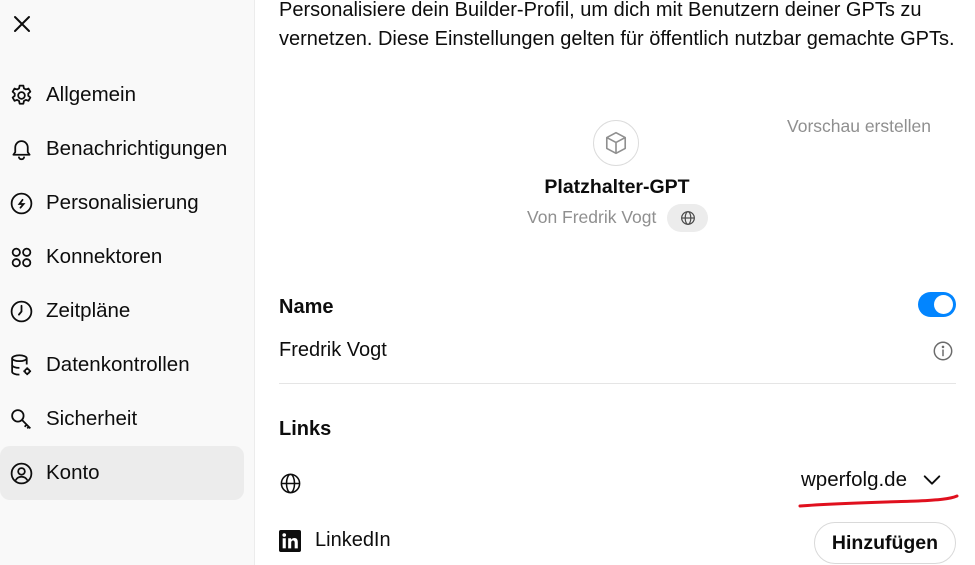  I want to click on sidebar-item-konto: Konto, so click(122, 473).